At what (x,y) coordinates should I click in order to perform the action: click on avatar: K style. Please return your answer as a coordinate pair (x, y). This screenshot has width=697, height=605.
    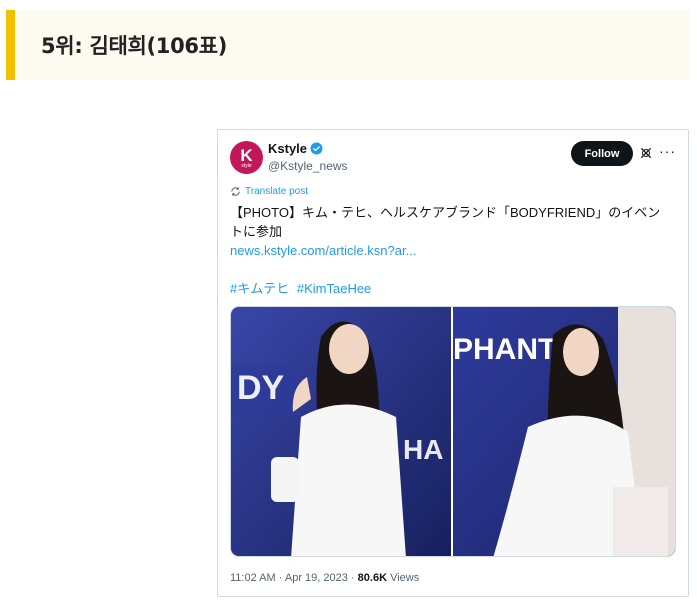
    Looking at the image, I should click on (246, 157).